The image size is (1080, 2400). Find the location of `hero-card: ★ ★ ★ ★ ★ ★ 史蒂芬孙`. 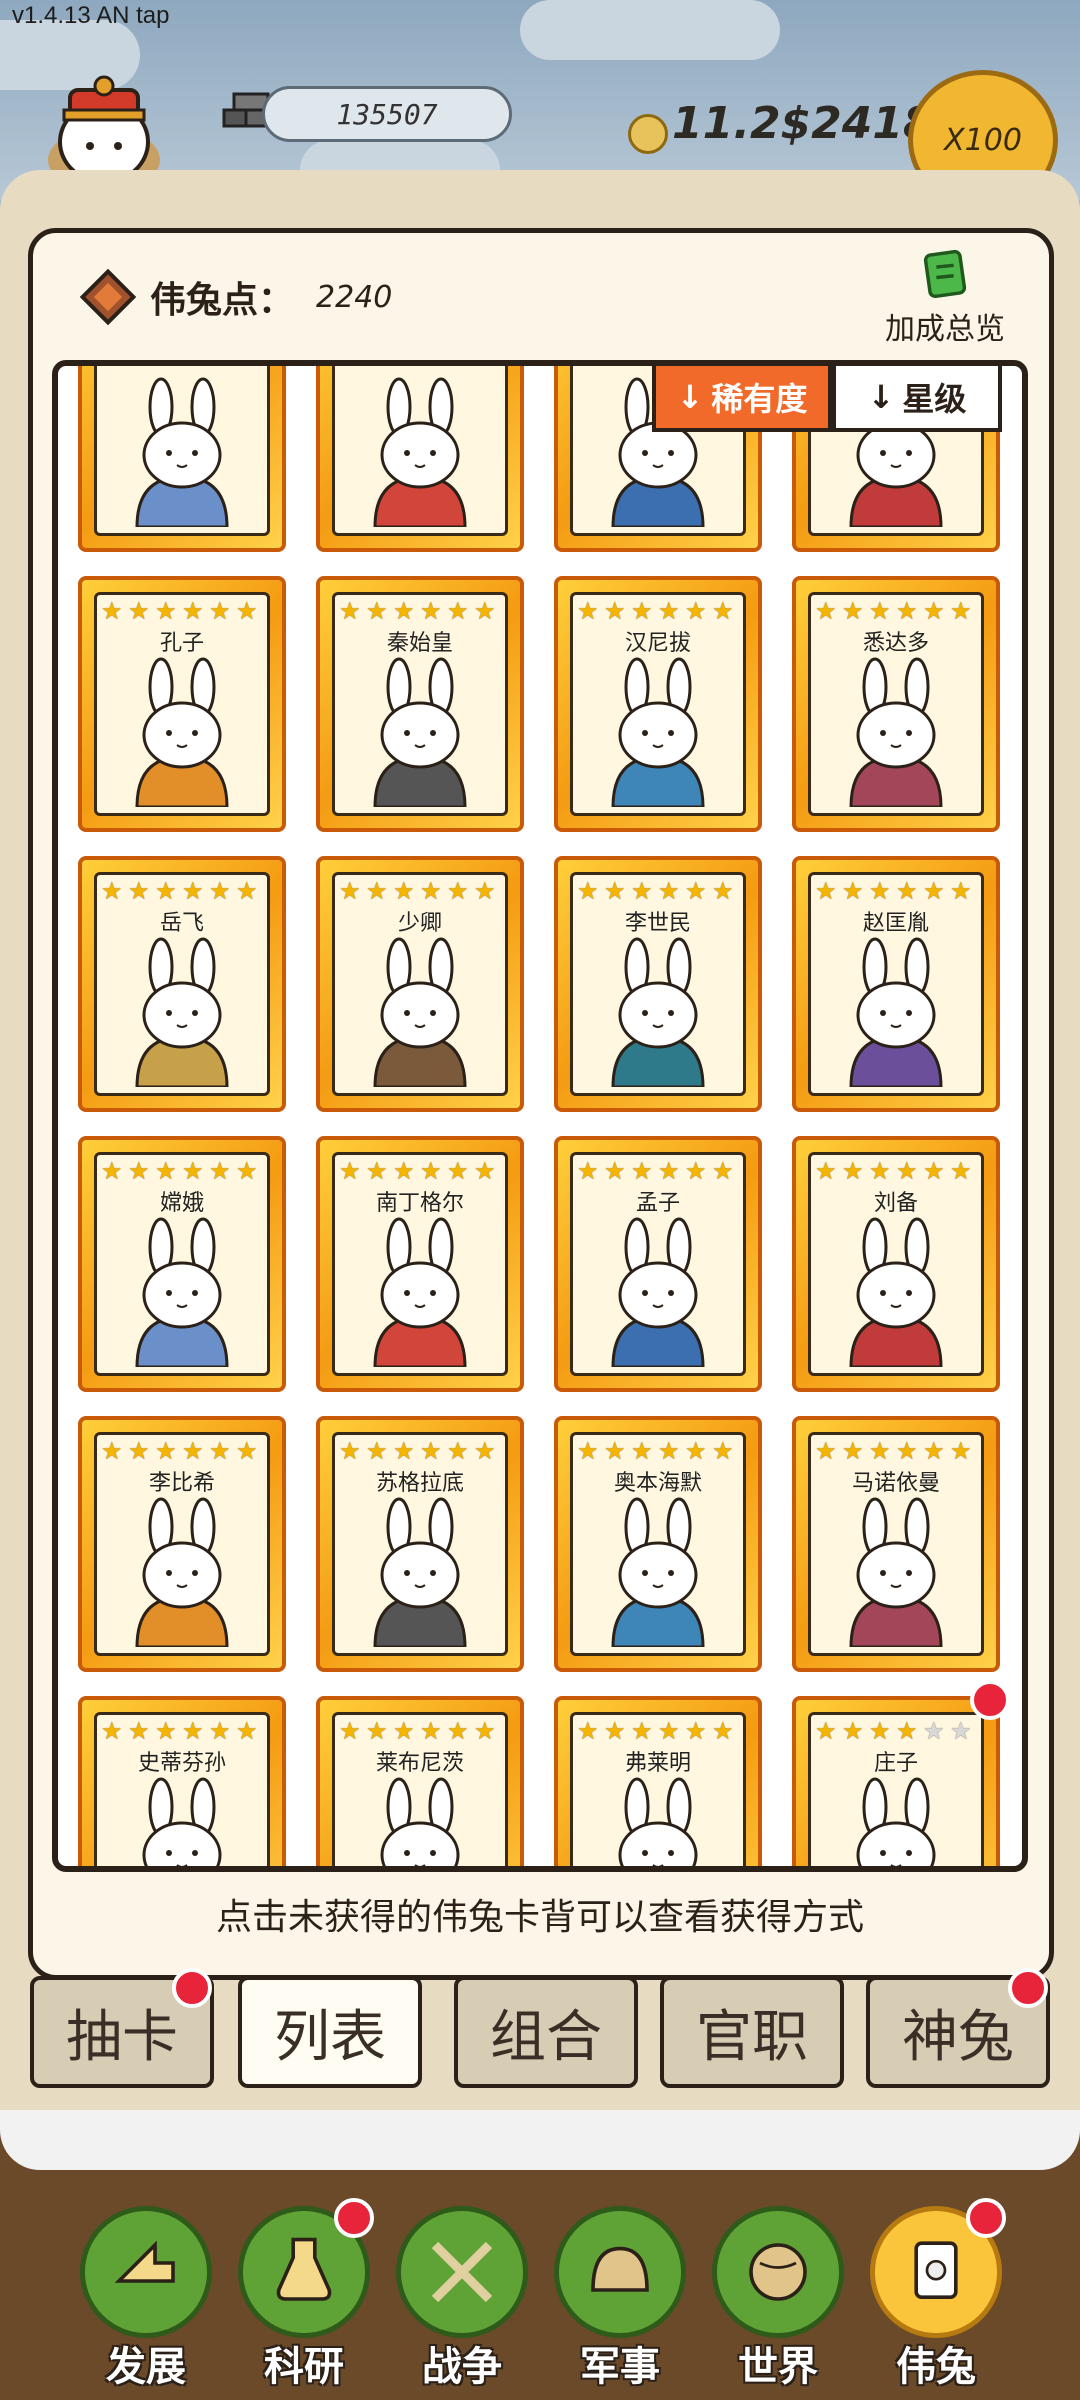

hero-card: ★ ★ ★ ★ ★ ★ 史蒂芬孙 is located at coordinates (182, 1781).